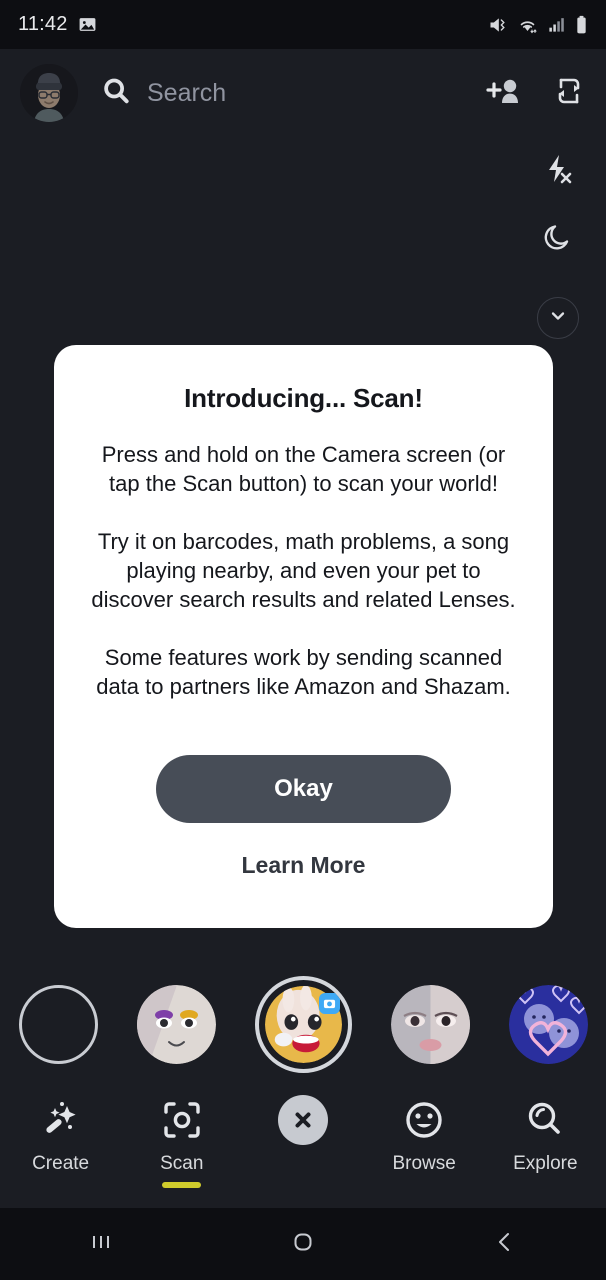 The height and width of the screenshot is (1280, 606). Describe the element at coordinates (61, 1120) in the screenshot. I see `magic-wand-icon` at that location.